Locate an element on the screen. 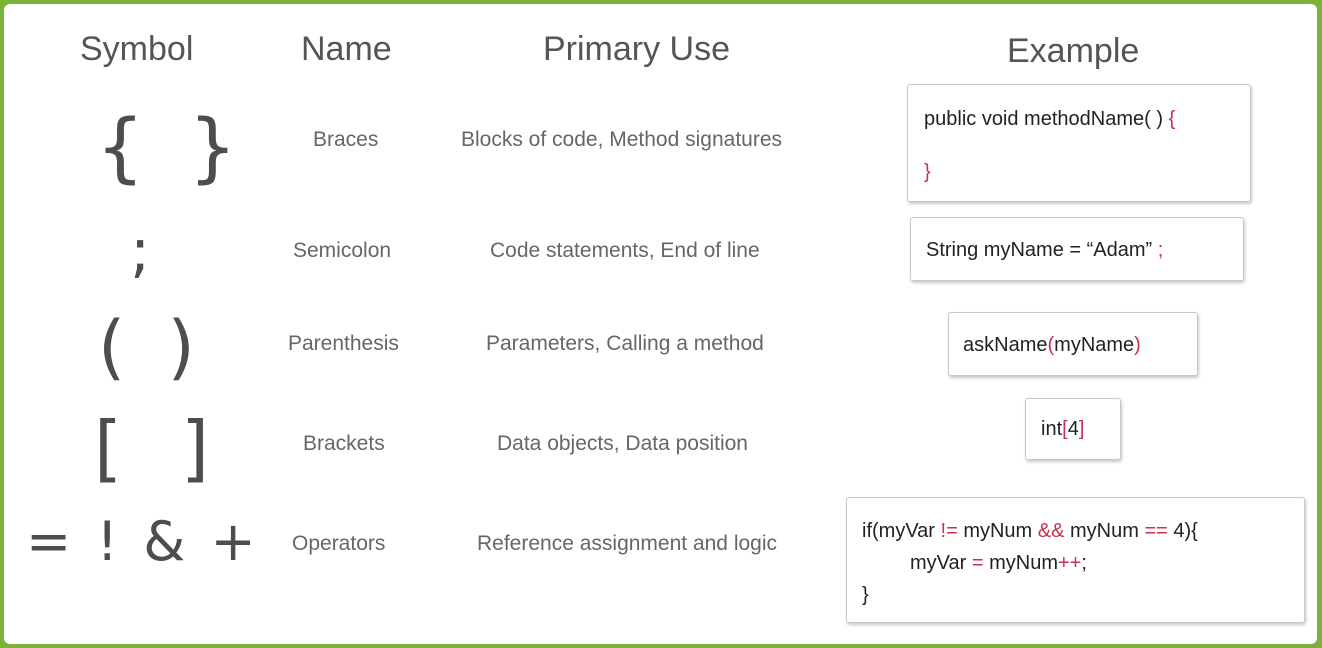 Image resolution: width=1322 pixels, height=648 pixels. symbol-parenthesis: ( ) is located at coordinates (151, 347).